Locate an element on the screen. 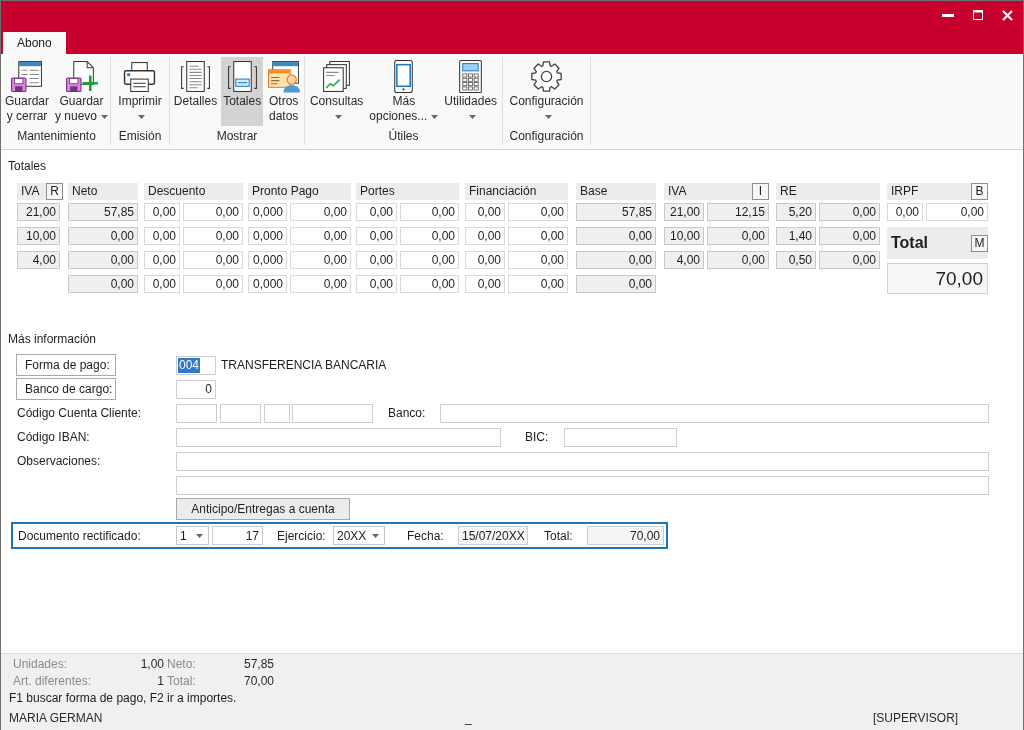 This screenshot has height=730, width=1024. ribbon-button: Totales is located at coordinates (242, 91).